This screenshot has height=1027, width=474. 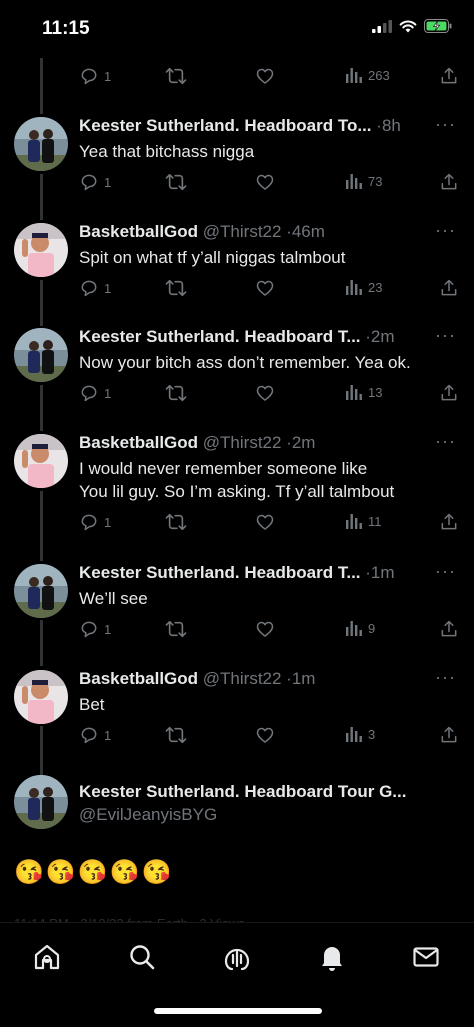 What do you see at coordinates (237, 715) in the screenshot?
I see `tweet: BasketballGod @Thirst22 ·1m ··· Bet 1 3` at bounding box center [237, 715].